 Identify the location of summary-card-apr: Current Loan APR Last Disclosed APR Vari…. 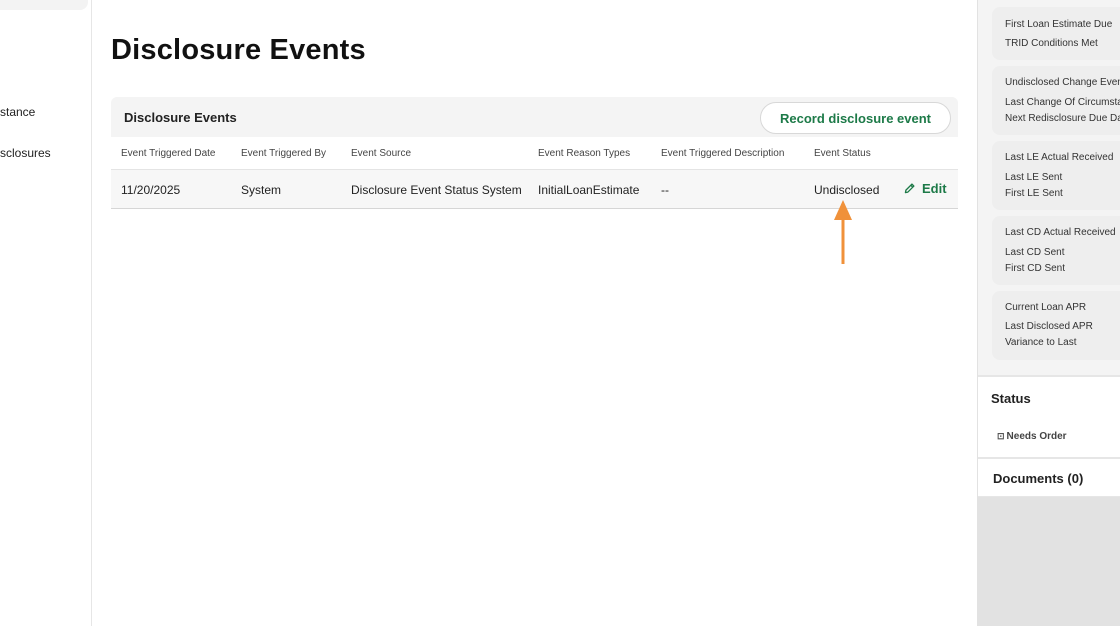
(1056, 325).